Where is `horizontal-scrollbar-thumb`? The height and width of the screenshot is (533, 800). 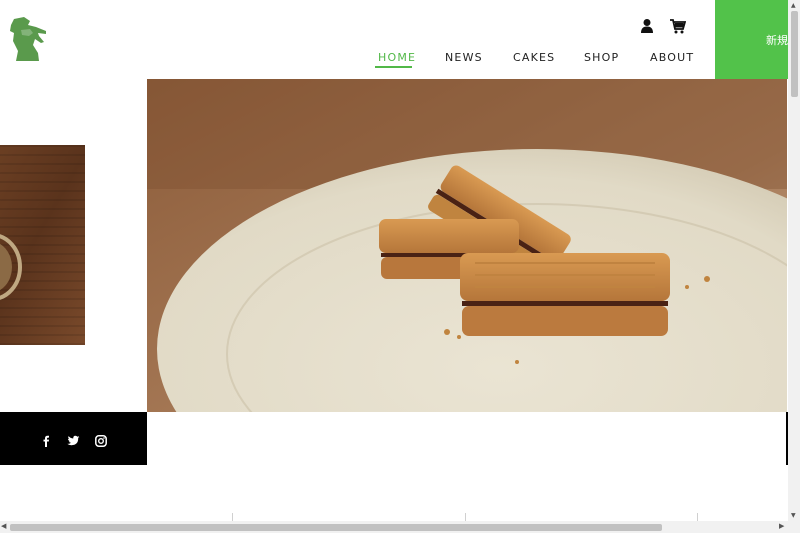
horizontal-scrollbar-thumb is located at coordinates (336, 527).